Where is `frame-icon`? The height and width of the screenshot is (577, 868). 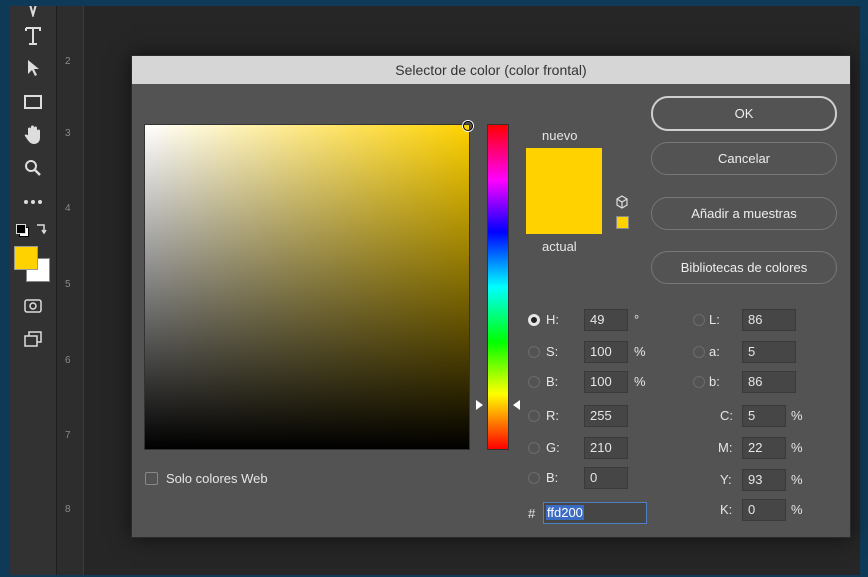 frame-icon is located at coordinates (33, 102).